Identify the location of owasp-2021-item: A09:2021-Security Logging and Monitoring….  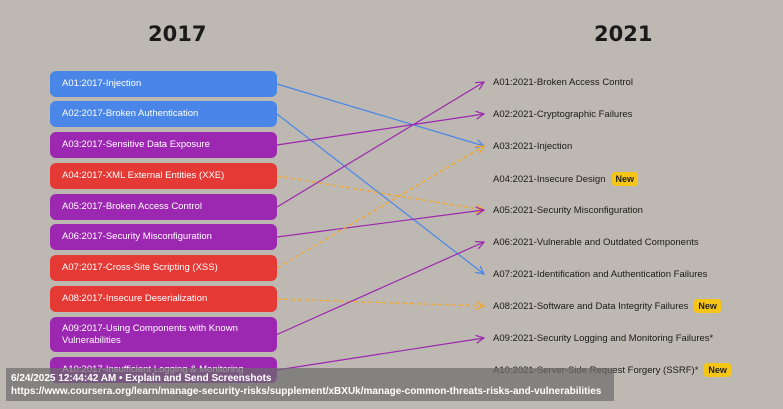
(603, 338).